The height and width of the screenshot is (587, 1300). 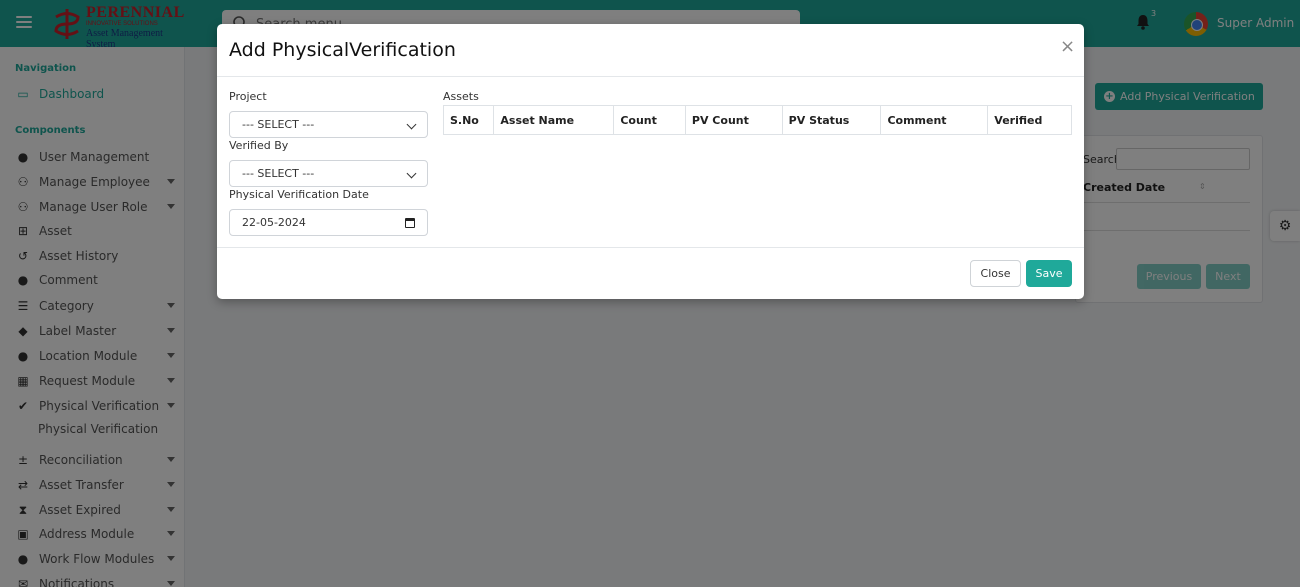 What do you see at coordinates (278, 173) in the screenshot?
I see `verified-by-select-value: --- SELECT ---` at bounding box center [278, 173].